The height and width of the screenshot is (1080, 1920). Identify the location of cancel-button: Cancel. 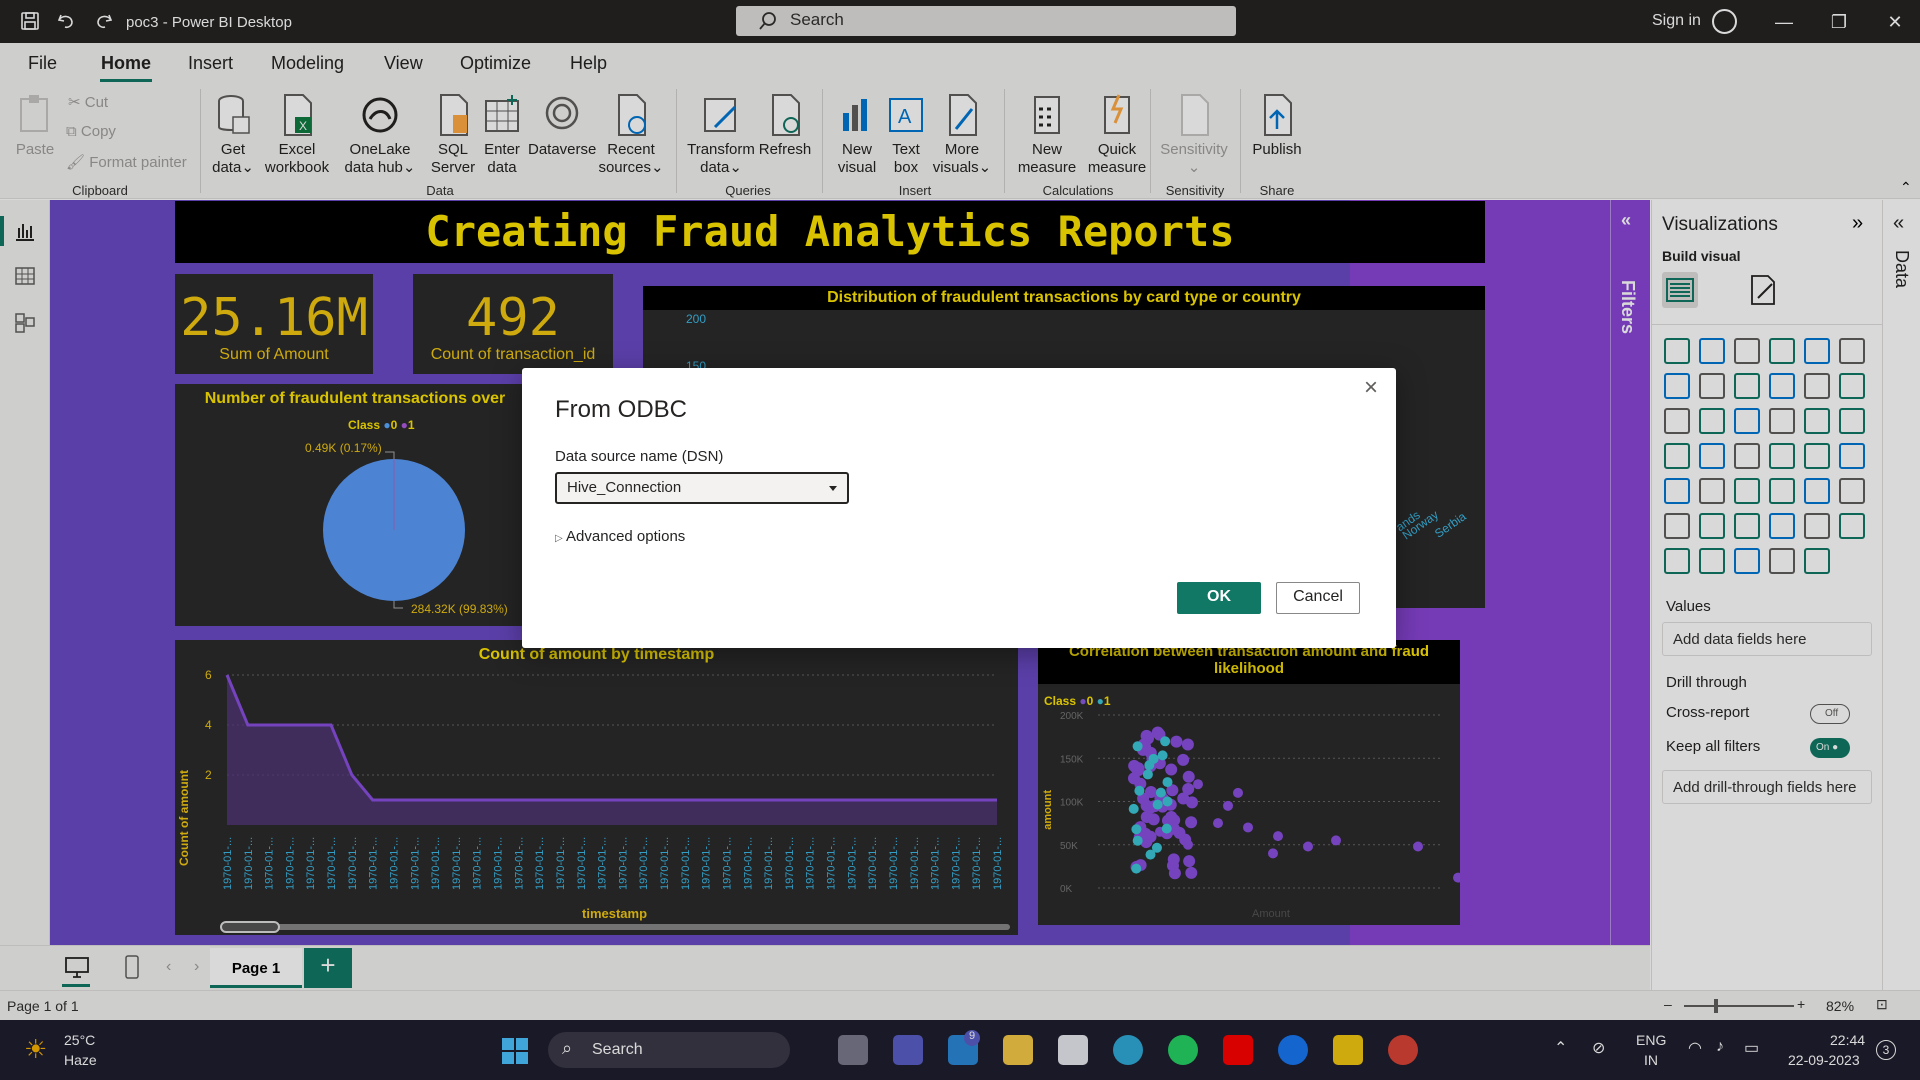
(1318, 598).